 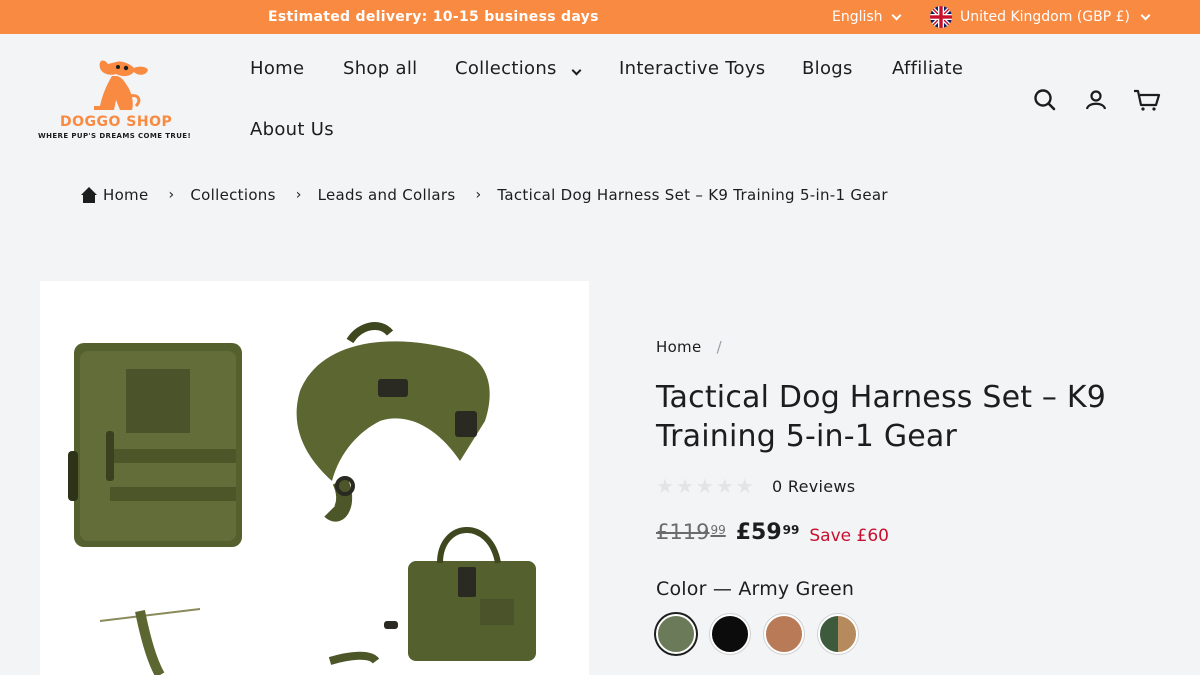 What do you see at coordinates (827, 68) in the screenshot?
I see `nav-blogs: Blogs` at bounding box center [827, 68].